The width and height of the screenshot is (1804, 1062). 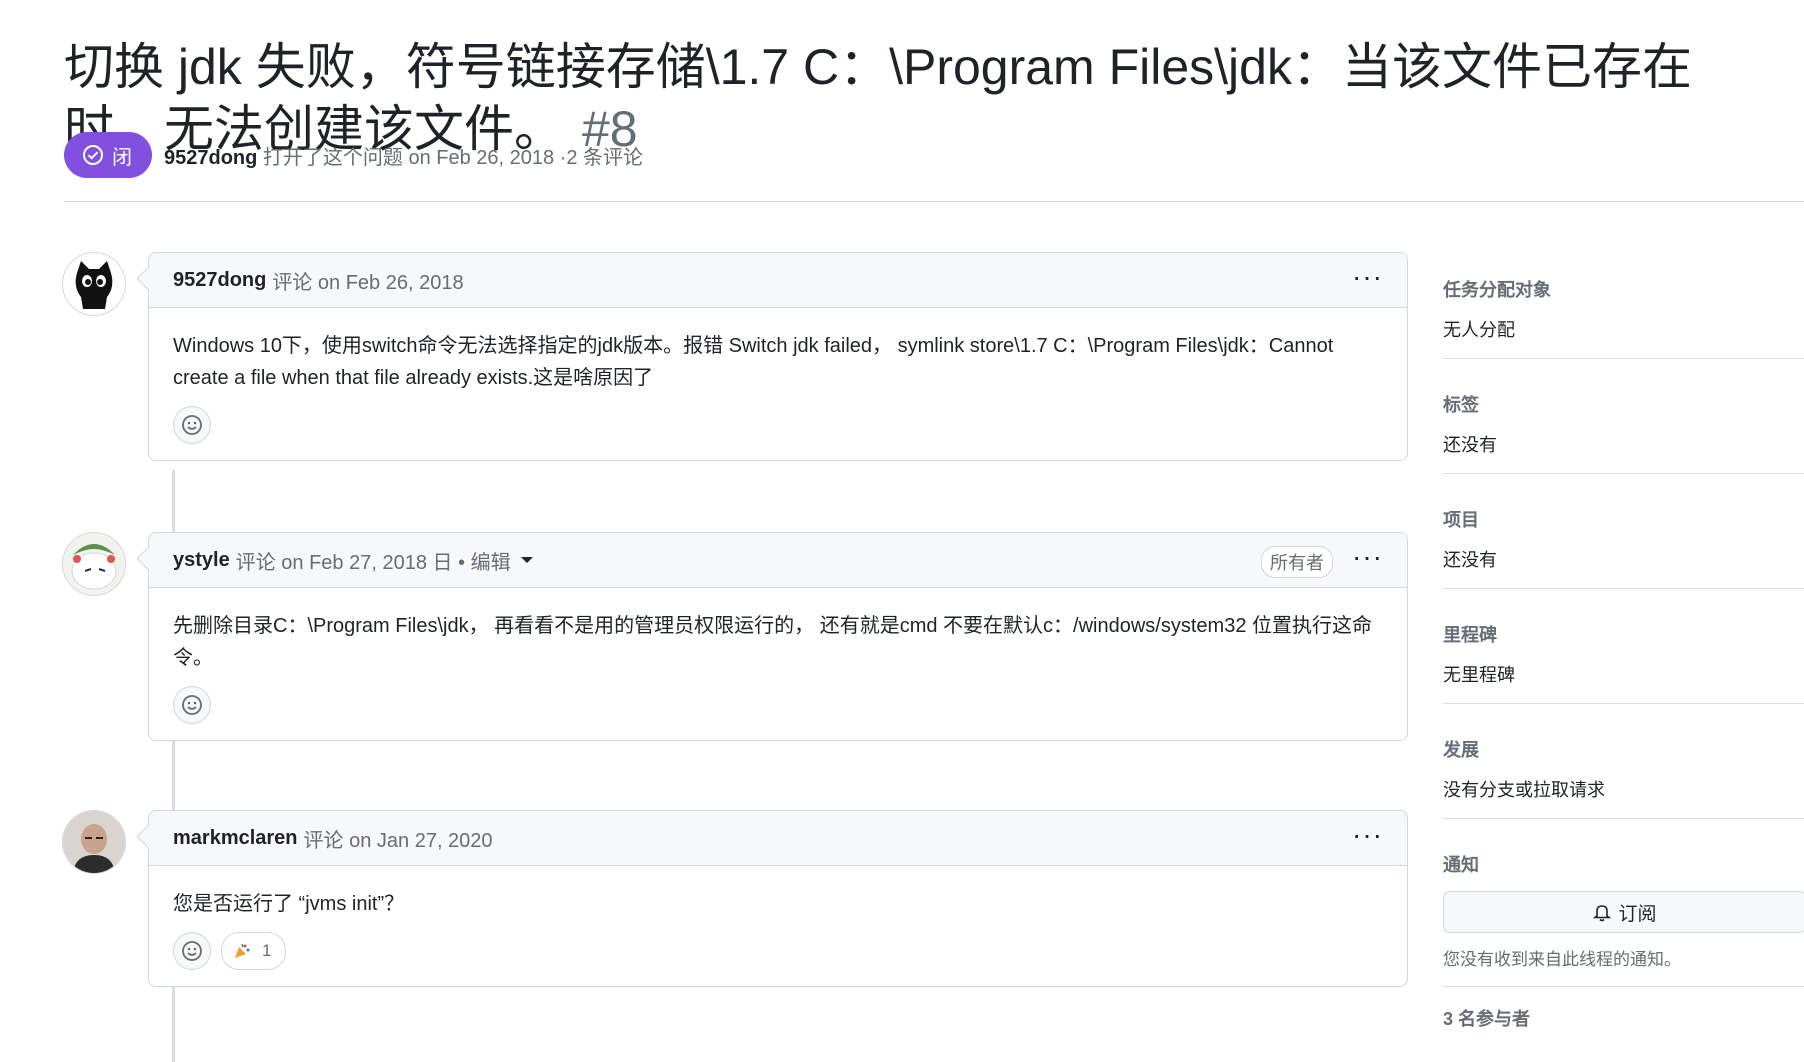 I want to click on character-avatar-icon, so click(x=94, y=564).